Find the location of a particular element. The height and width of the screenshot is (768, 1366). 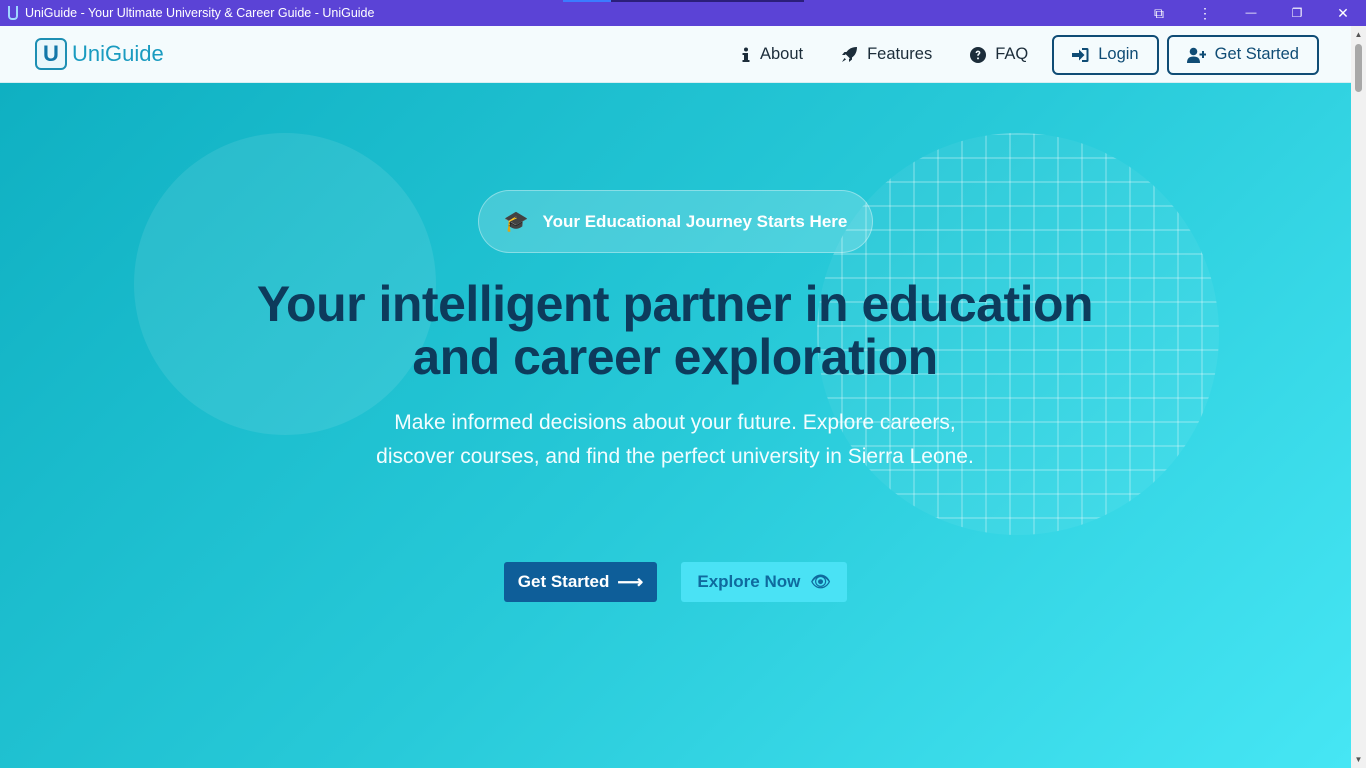

hero-badge: 🎓 Your Educational Journey Starts Here is located at coordinates (675, 221).